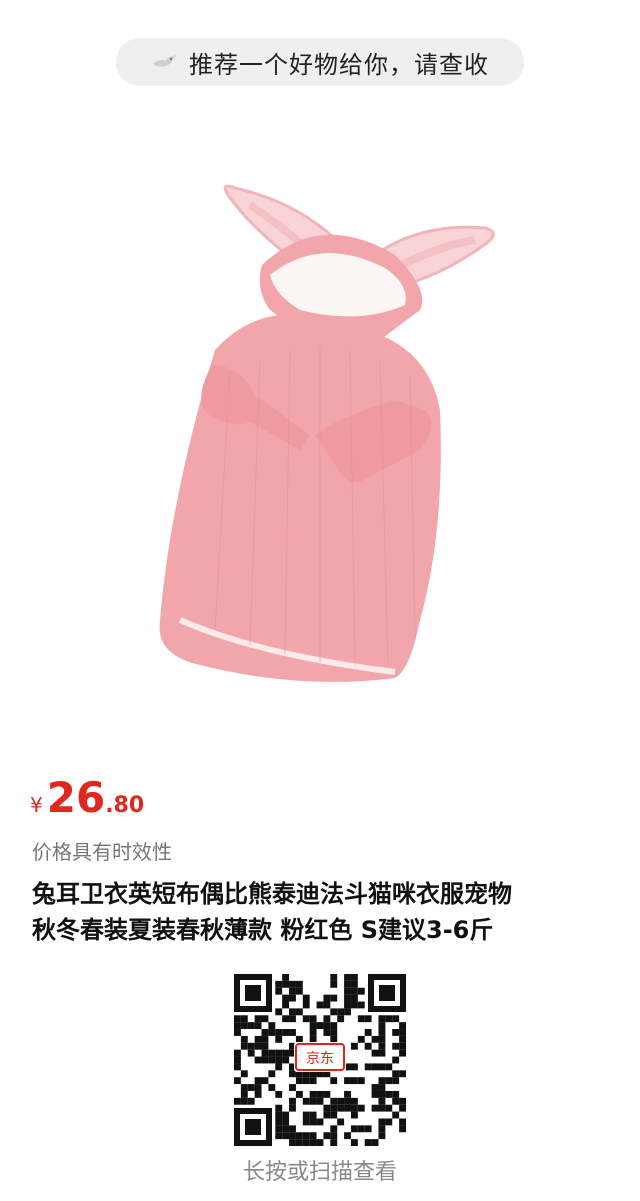 This screenshot has height=1201, width=640. What do you see at coordinates (263, 930) in the screenshot?
I see `product-title-line: 秋冬春装夏装春秋薄款 粉红色 S建议3-6斤` at bounding box center [263, 930].